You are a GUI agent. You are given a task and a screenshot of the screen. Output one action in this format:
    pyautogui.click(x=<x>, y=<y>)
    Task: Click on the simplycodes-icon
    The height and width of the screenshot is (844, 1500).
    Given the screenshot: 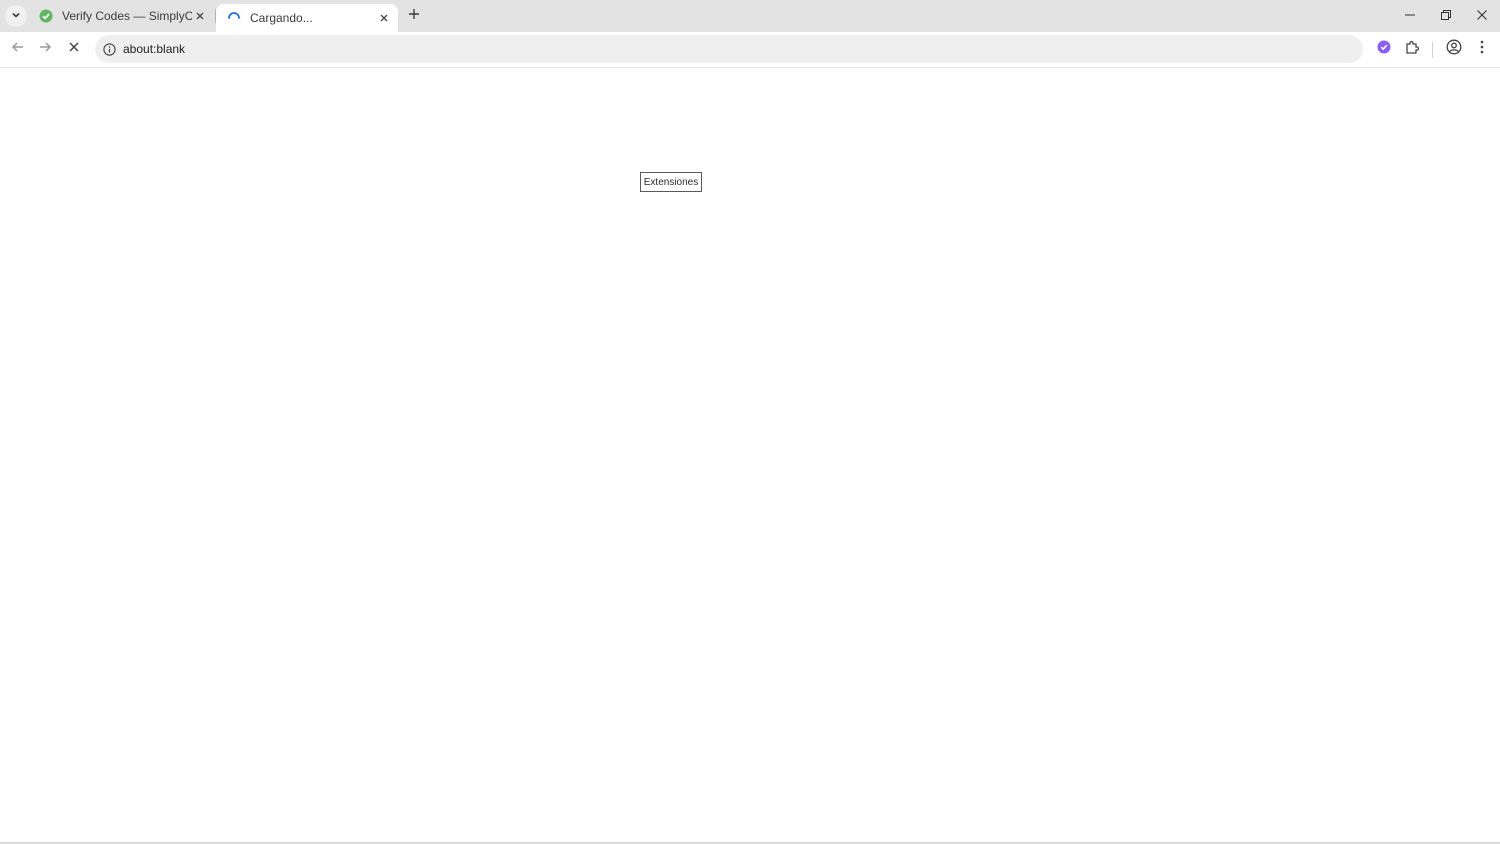 What is the action you would take?
    pyautogui.click(x=46, y=16)
    